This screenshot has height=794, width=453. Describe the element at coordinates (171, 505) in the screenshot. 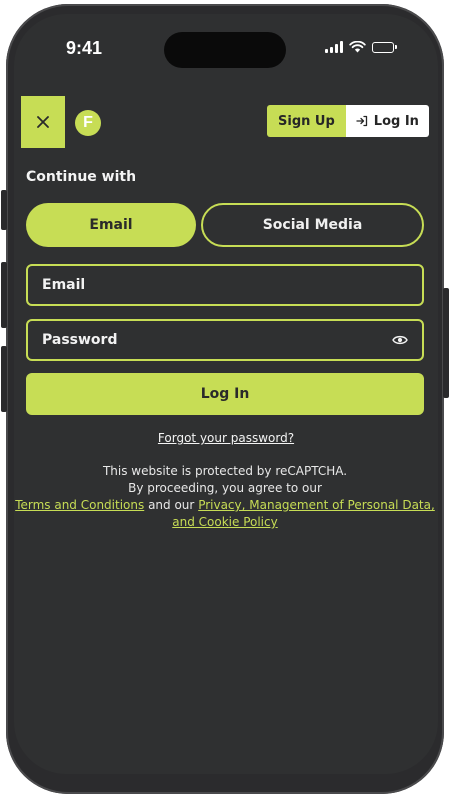

I see `legal-connector: and our` at that location.